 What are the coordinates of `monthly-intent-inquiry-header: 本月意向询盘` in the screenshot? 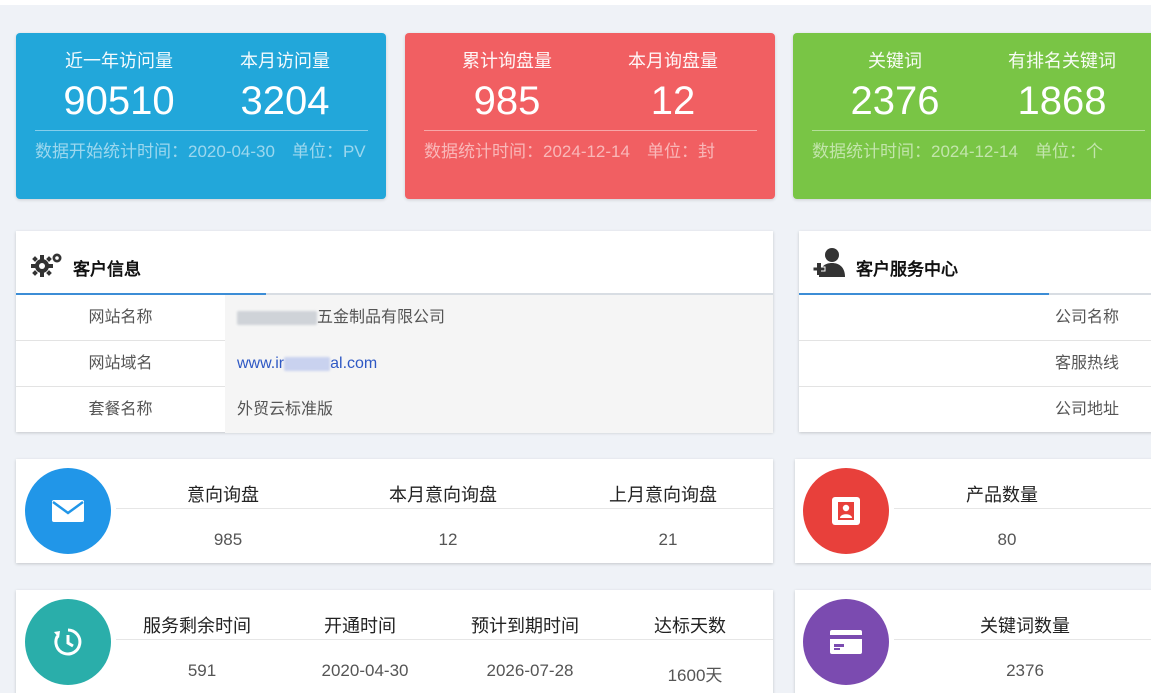 It's located at (443, 495).